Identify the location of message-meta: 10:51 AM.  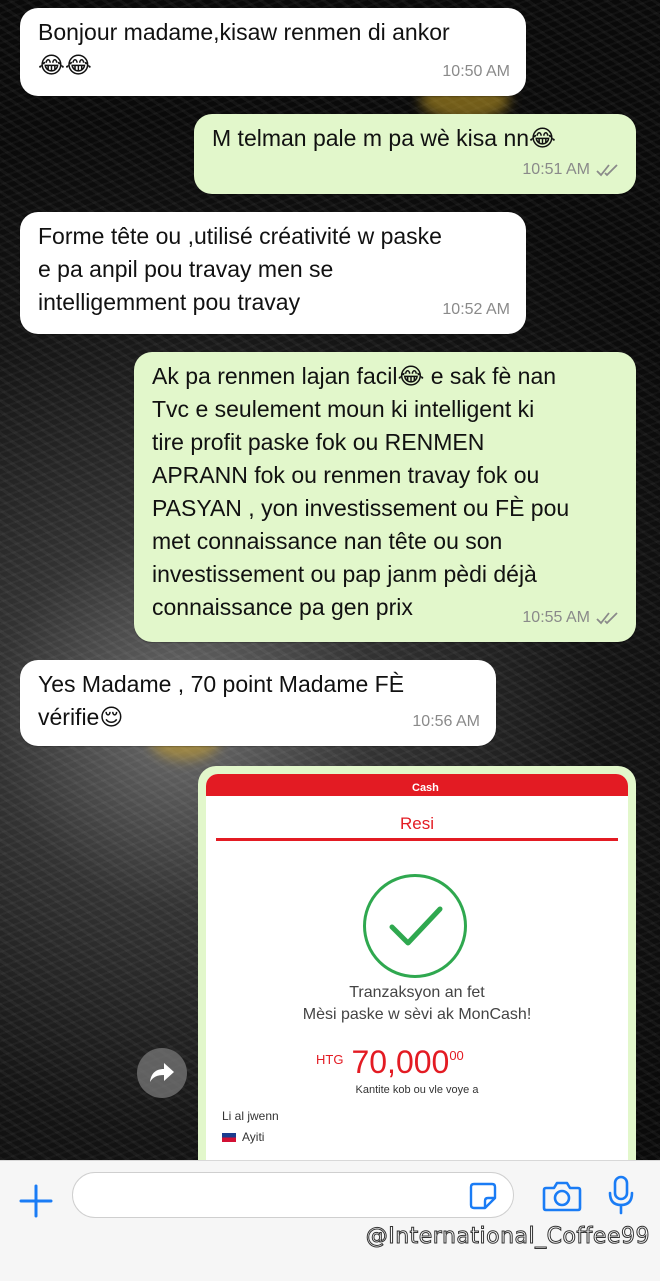
(571, 169).